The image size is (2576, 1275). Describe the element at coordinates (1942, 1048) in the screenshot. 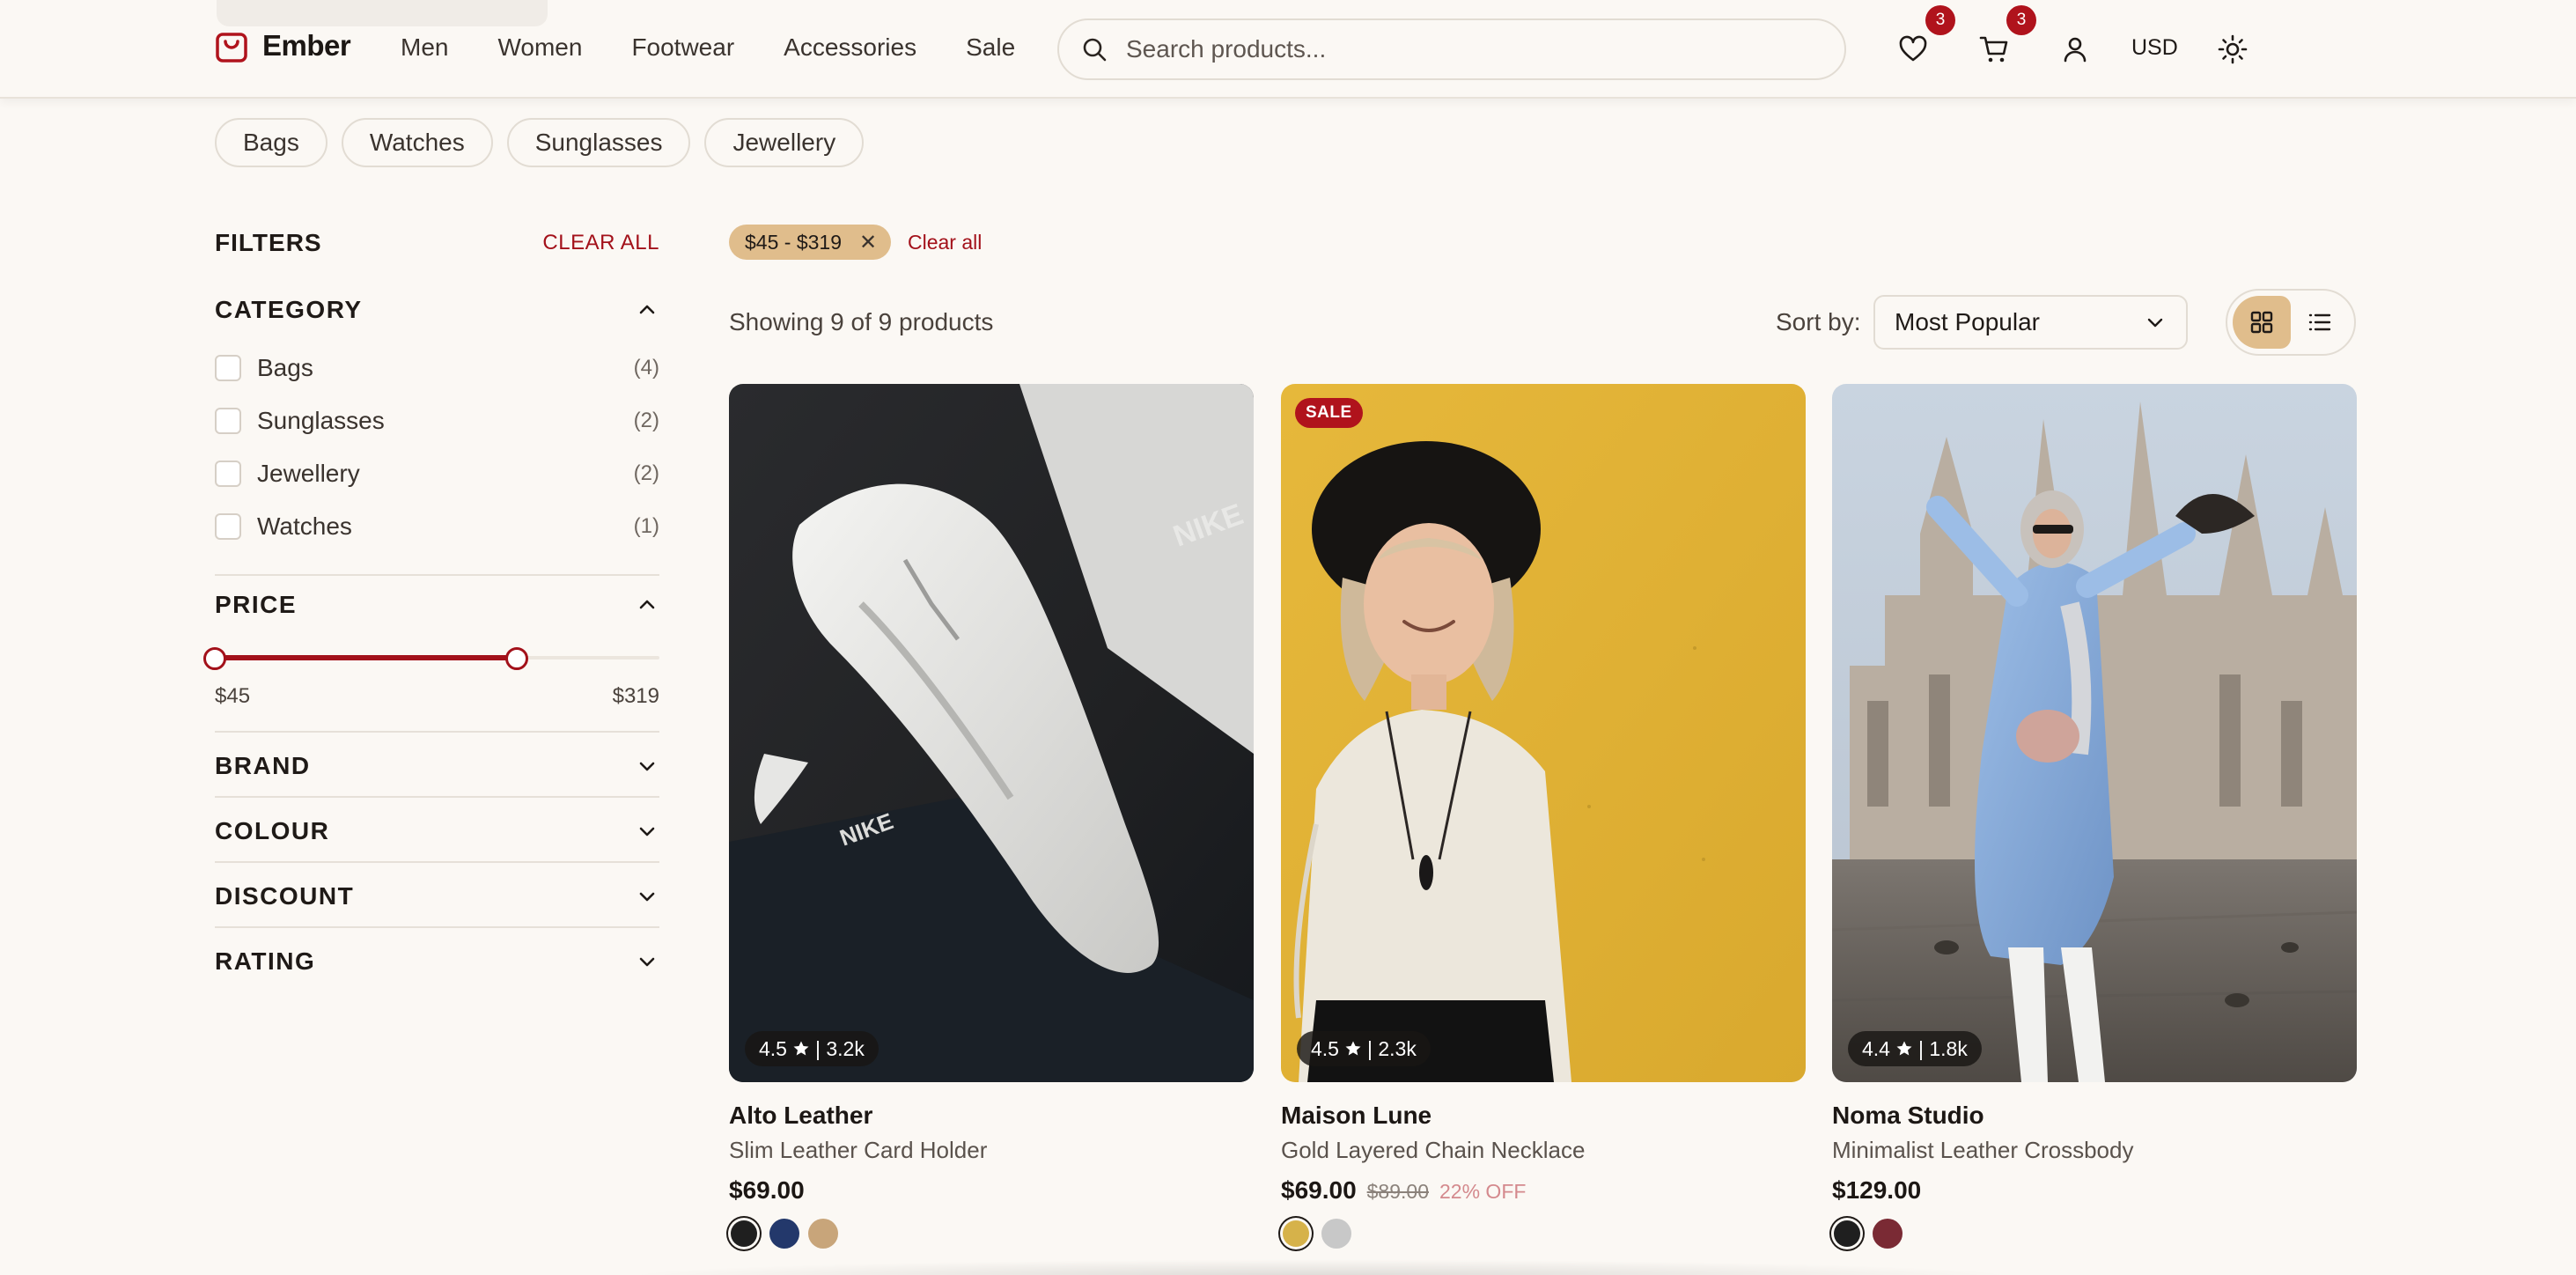

I see `review-count: | 1.8k` at that location.